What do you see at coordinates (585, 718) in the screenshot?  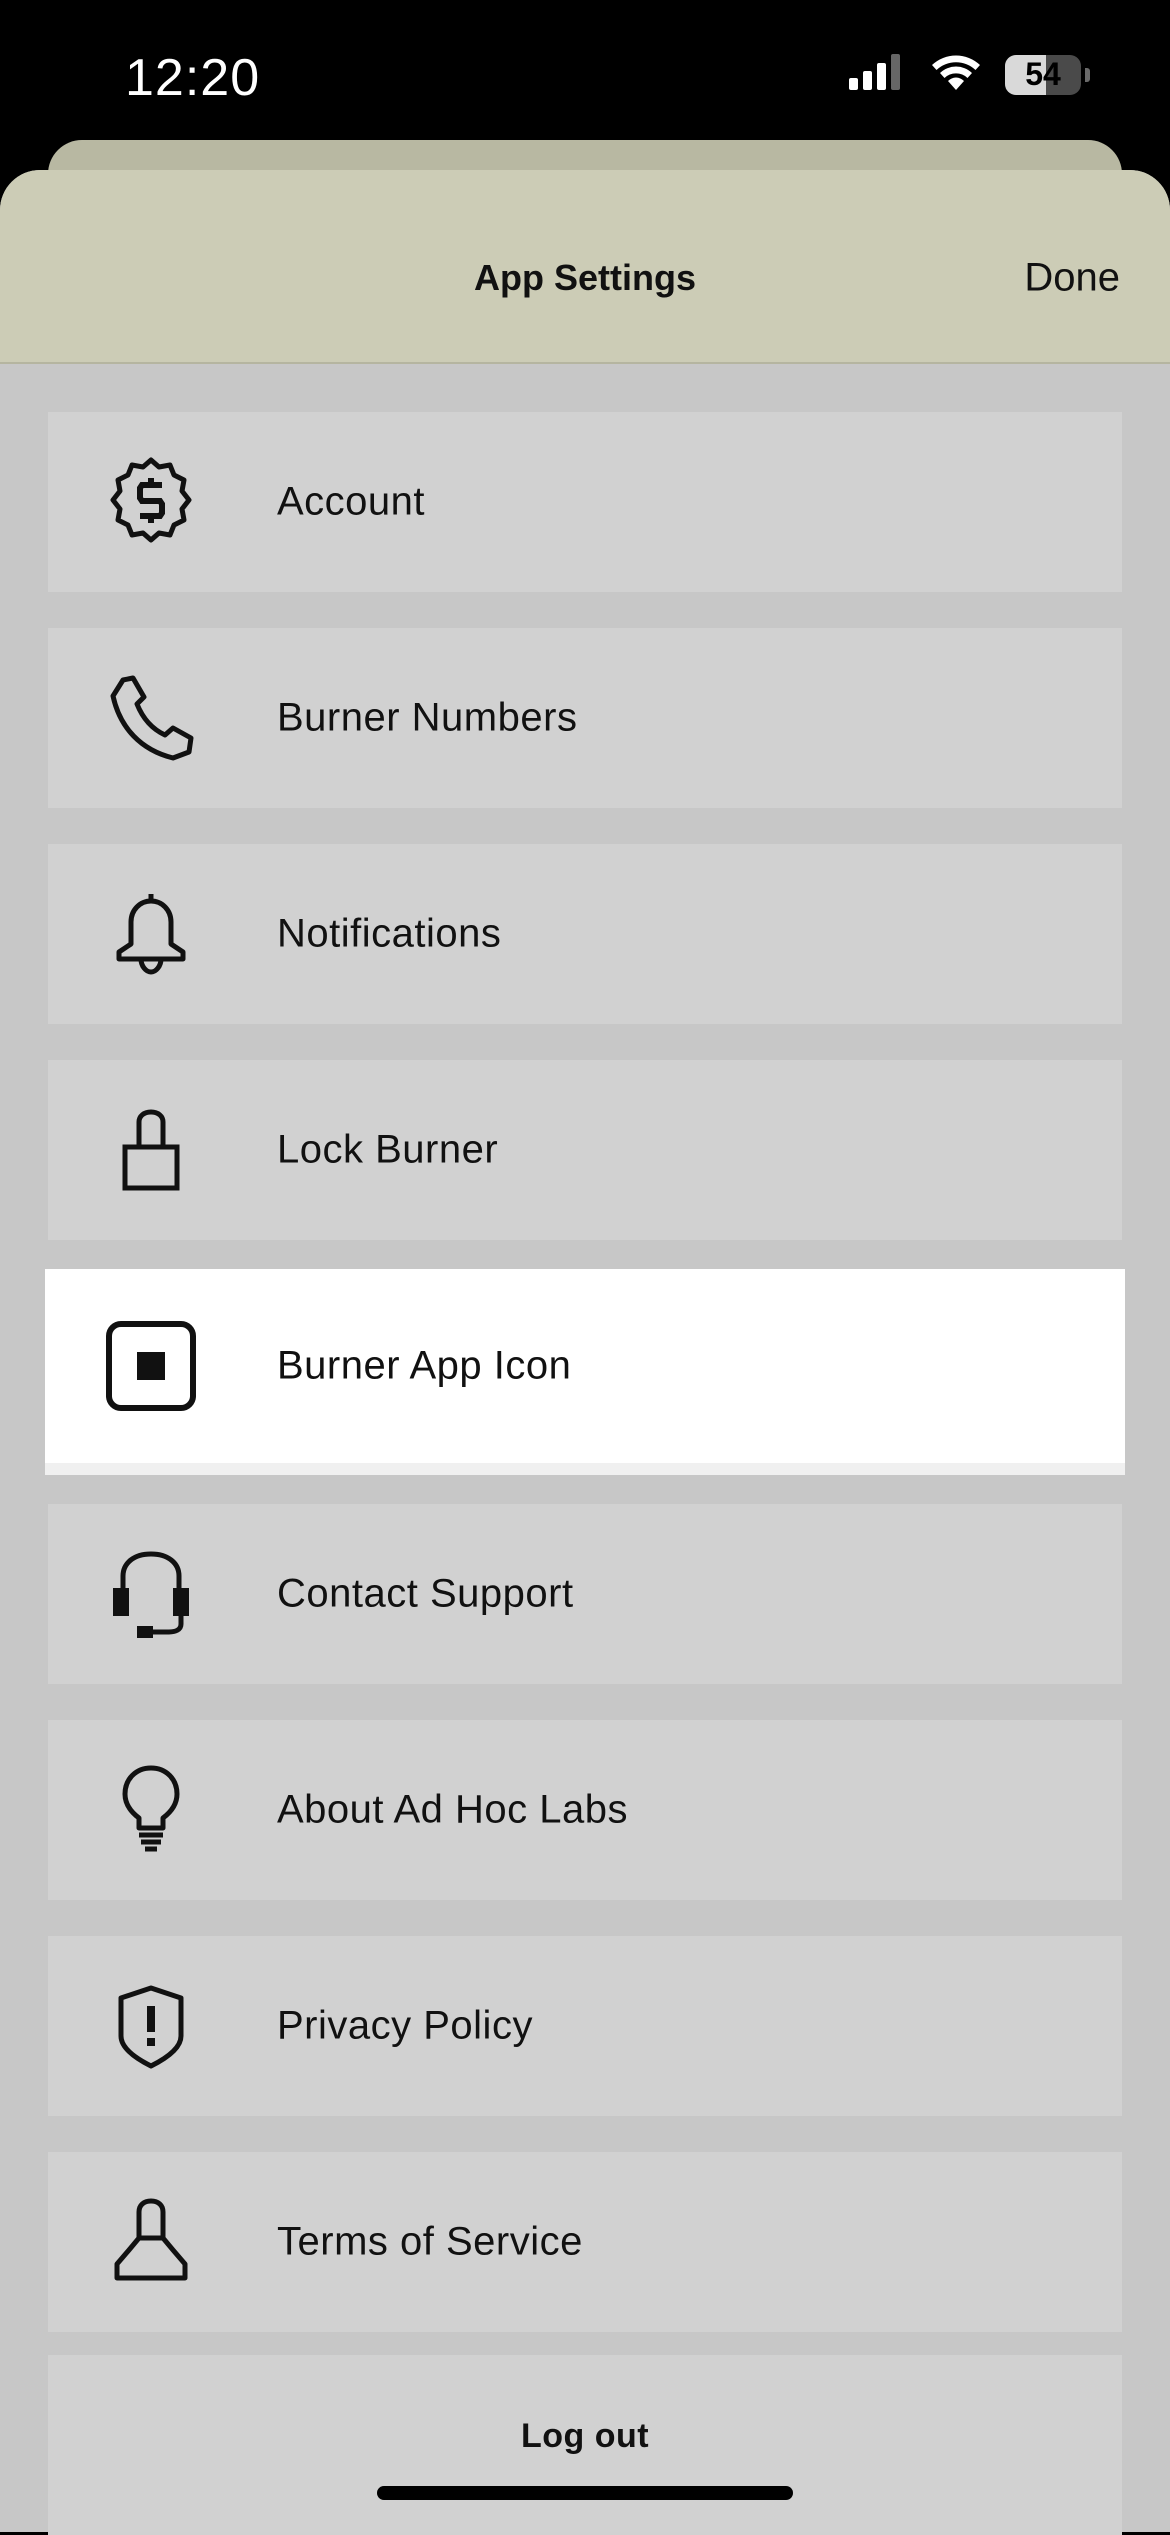 I see `settings-item-burner-numbers: Burner Numbers` at bounding box center [585, 718].